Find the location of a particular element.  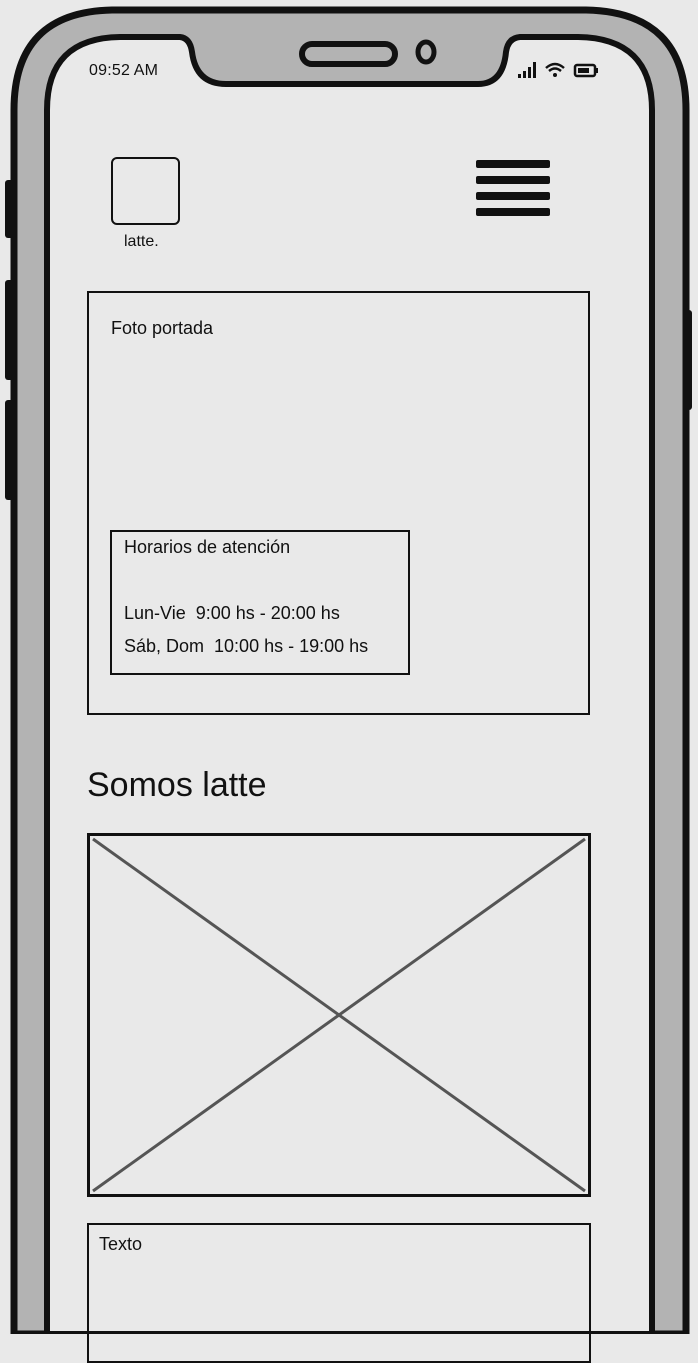

status-time: 09:52 AM is located at coordinates (124, 70).